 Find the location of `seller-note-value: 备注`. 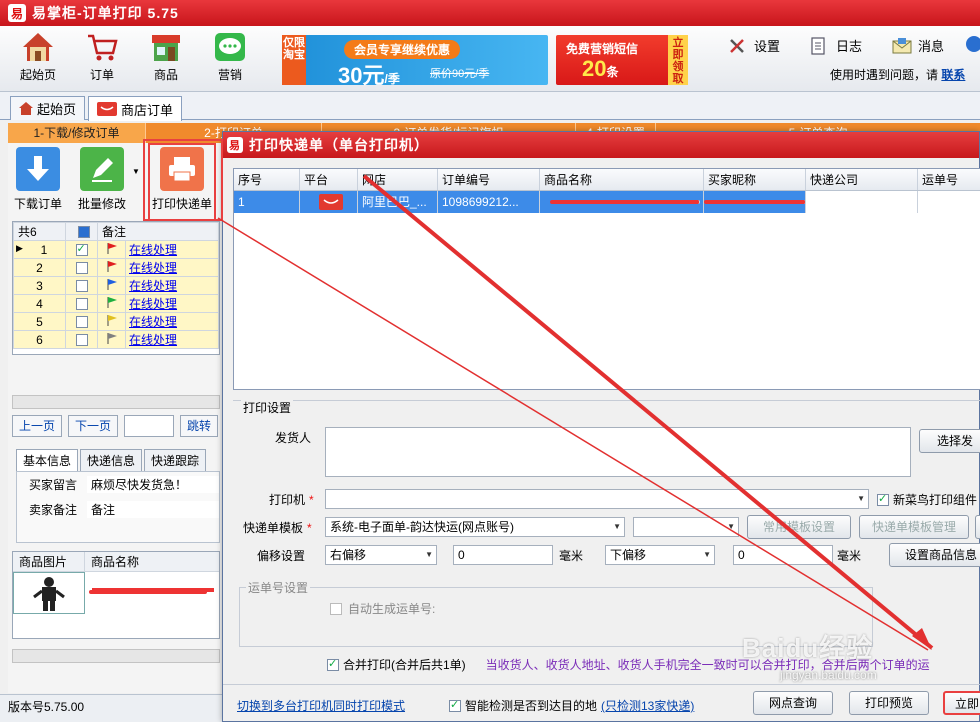

seller-note-value: 备注 is located at coordinates (153, 509).